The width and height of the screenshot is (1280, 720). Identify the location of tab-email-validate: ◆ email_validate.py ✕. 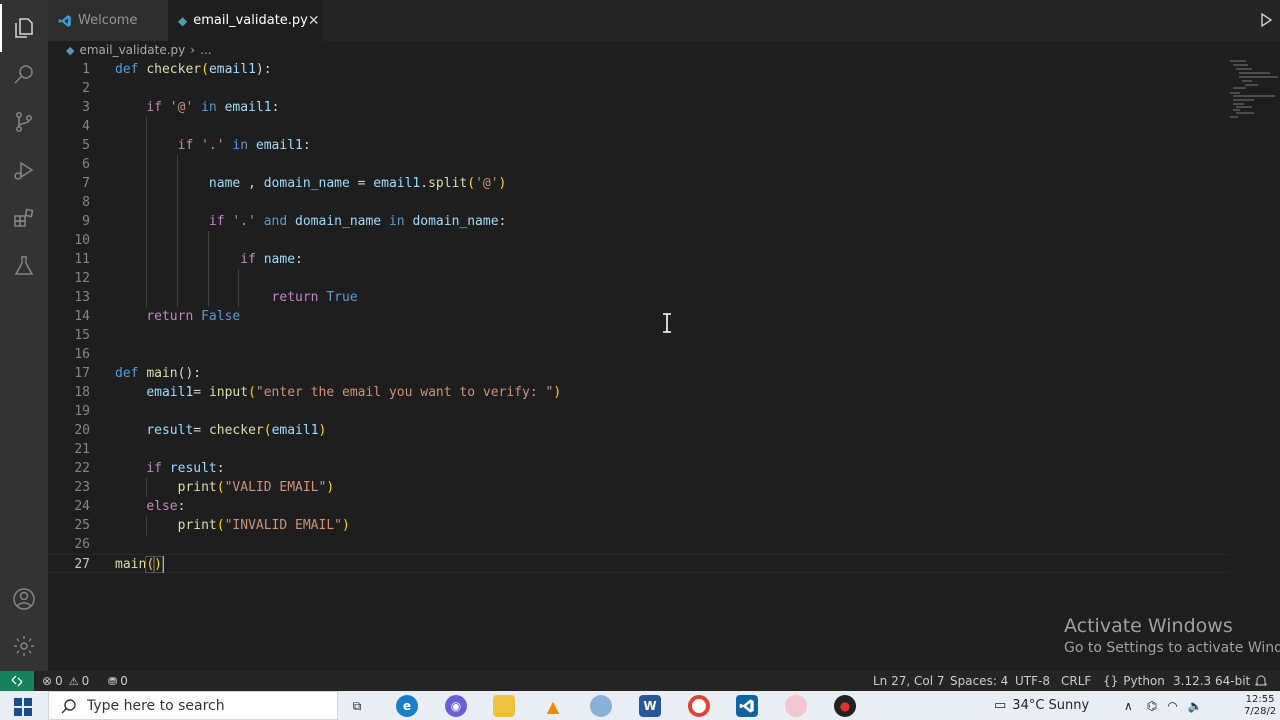
(245, 20).